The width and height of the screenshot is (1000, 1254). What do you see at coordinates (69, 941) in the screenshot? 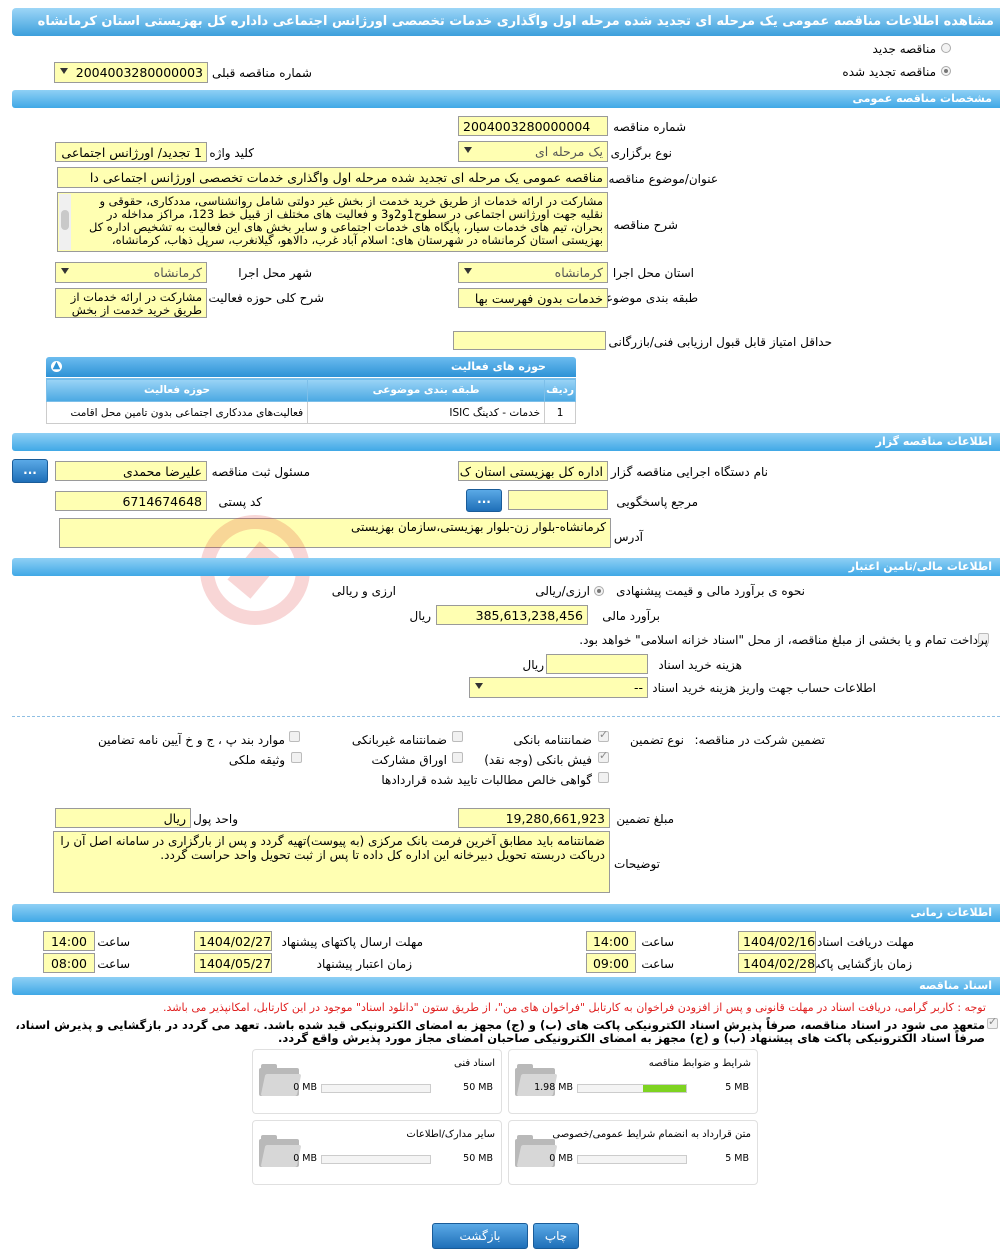
I see `send-deadline-time: 14:00` at bounding box center [69, 941].